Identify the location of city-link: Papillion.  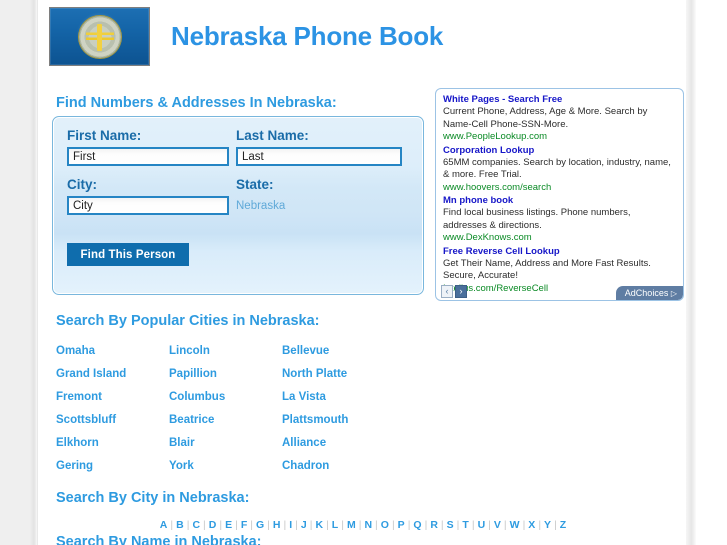
(225, 379).